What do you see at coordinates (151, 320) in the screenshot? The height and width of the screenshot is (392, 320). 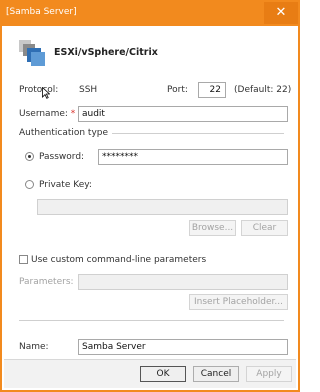 I see `divider` at bounding box center [151, 320].